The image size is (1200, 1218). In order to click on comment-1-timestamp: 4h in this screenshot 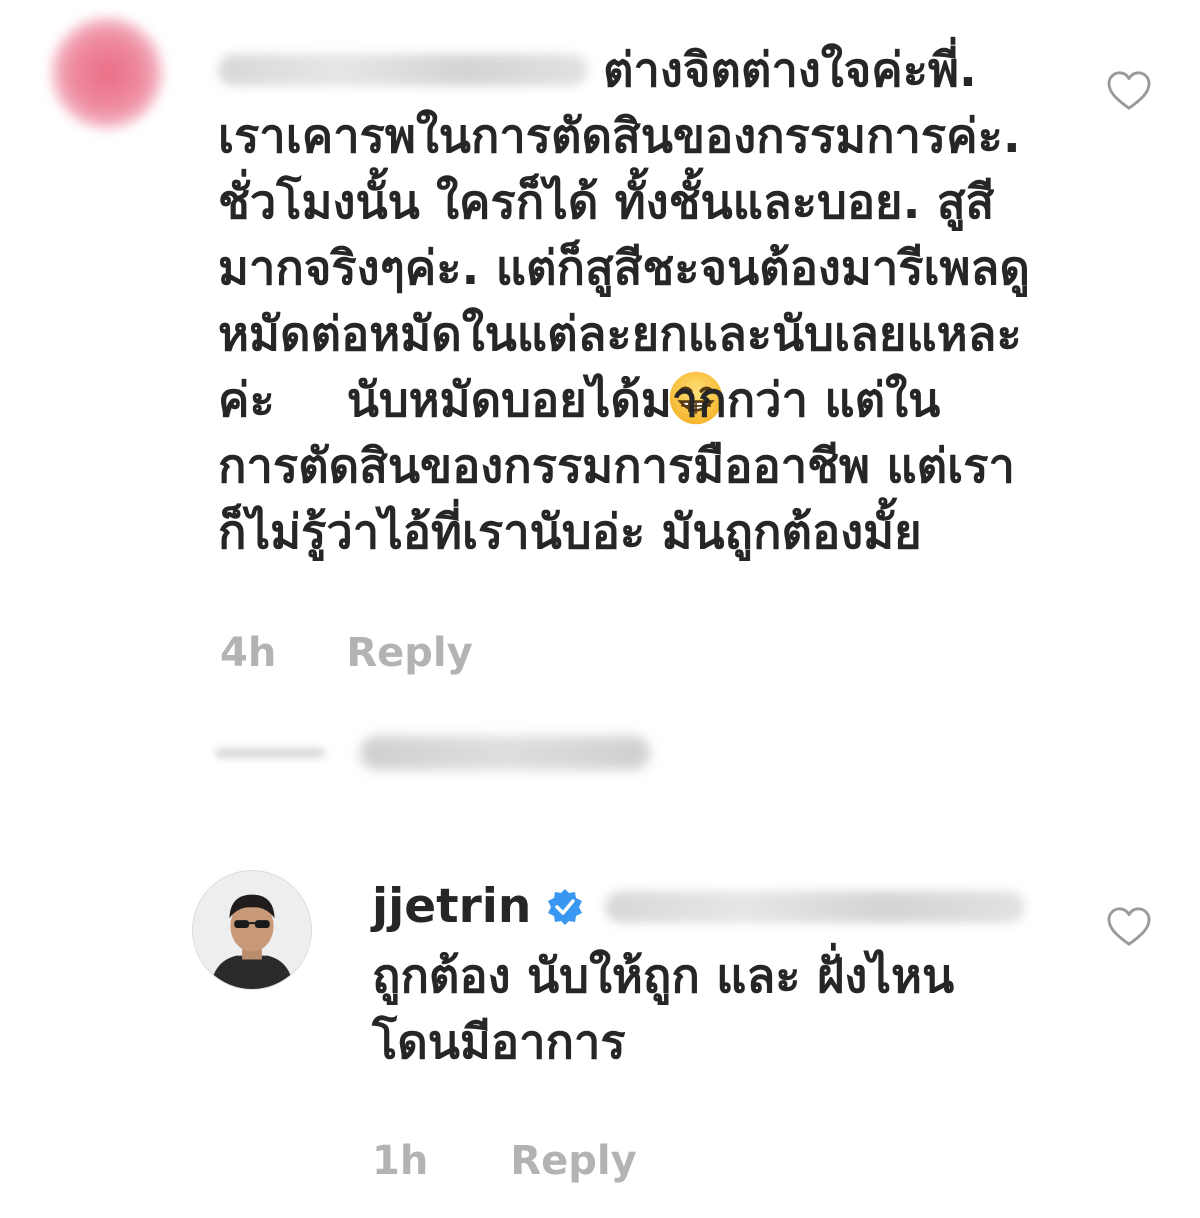, I will do `click(248, 653)`.